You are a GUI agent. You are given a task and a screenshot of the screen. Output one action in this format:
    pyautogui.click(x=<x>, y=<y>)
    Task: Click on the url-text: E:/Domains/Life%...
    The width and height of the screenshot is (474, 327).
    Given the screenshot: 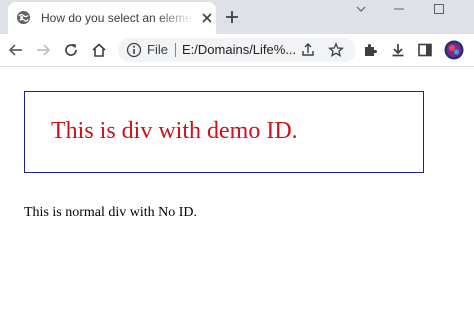 What is the action you would take?
    pyautogui.click(x=239, y=49)
    